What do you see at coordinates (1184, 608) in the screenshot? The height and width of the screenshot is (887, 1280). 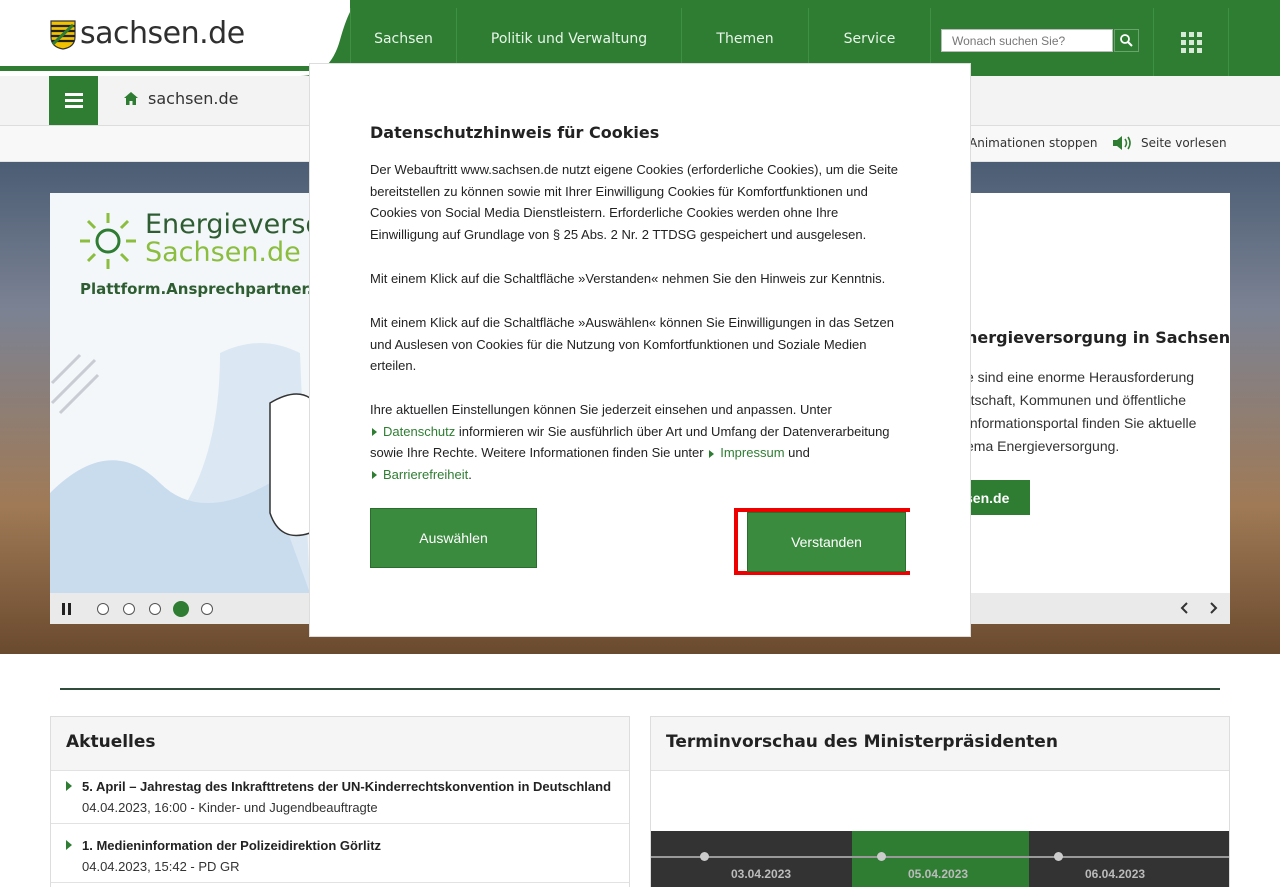 I see `chevron-left-icon` at bounding box center [1184, 608].